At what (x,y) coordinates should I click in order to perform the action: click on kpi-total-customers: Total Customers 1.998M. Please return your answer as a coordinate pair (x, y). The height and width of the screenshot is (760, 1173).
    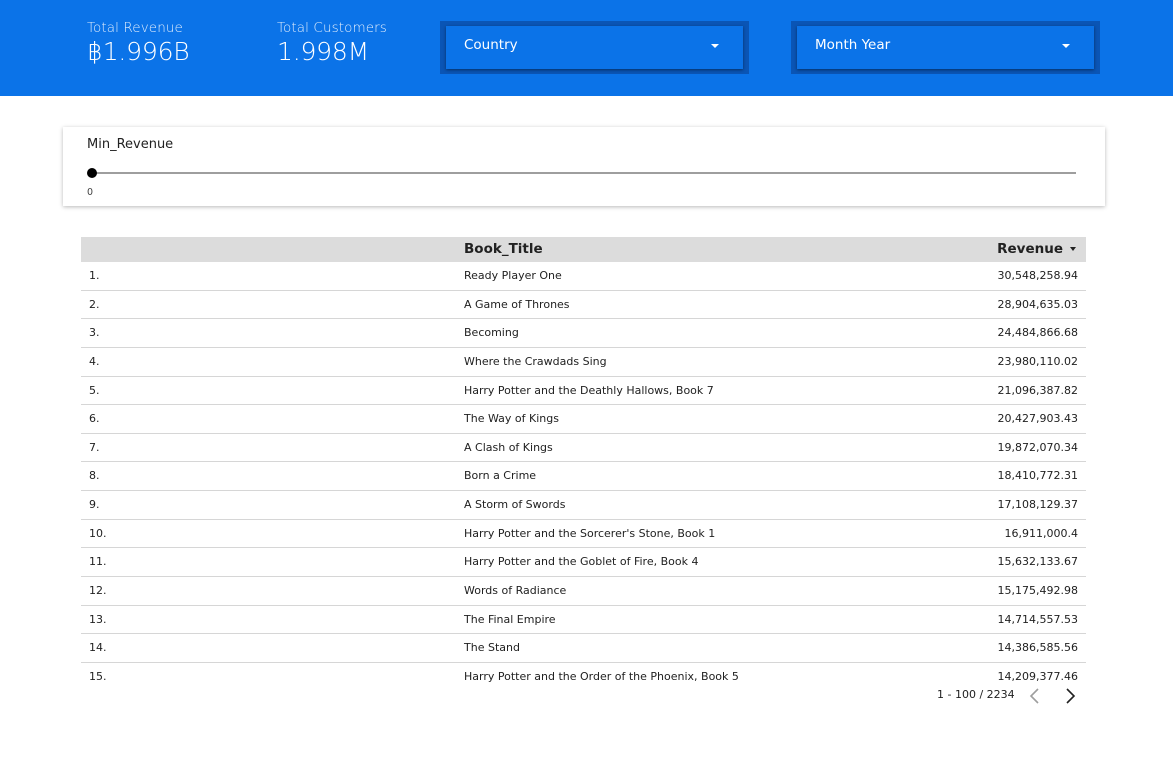
    Looking at the image, I should click on (332, 43).